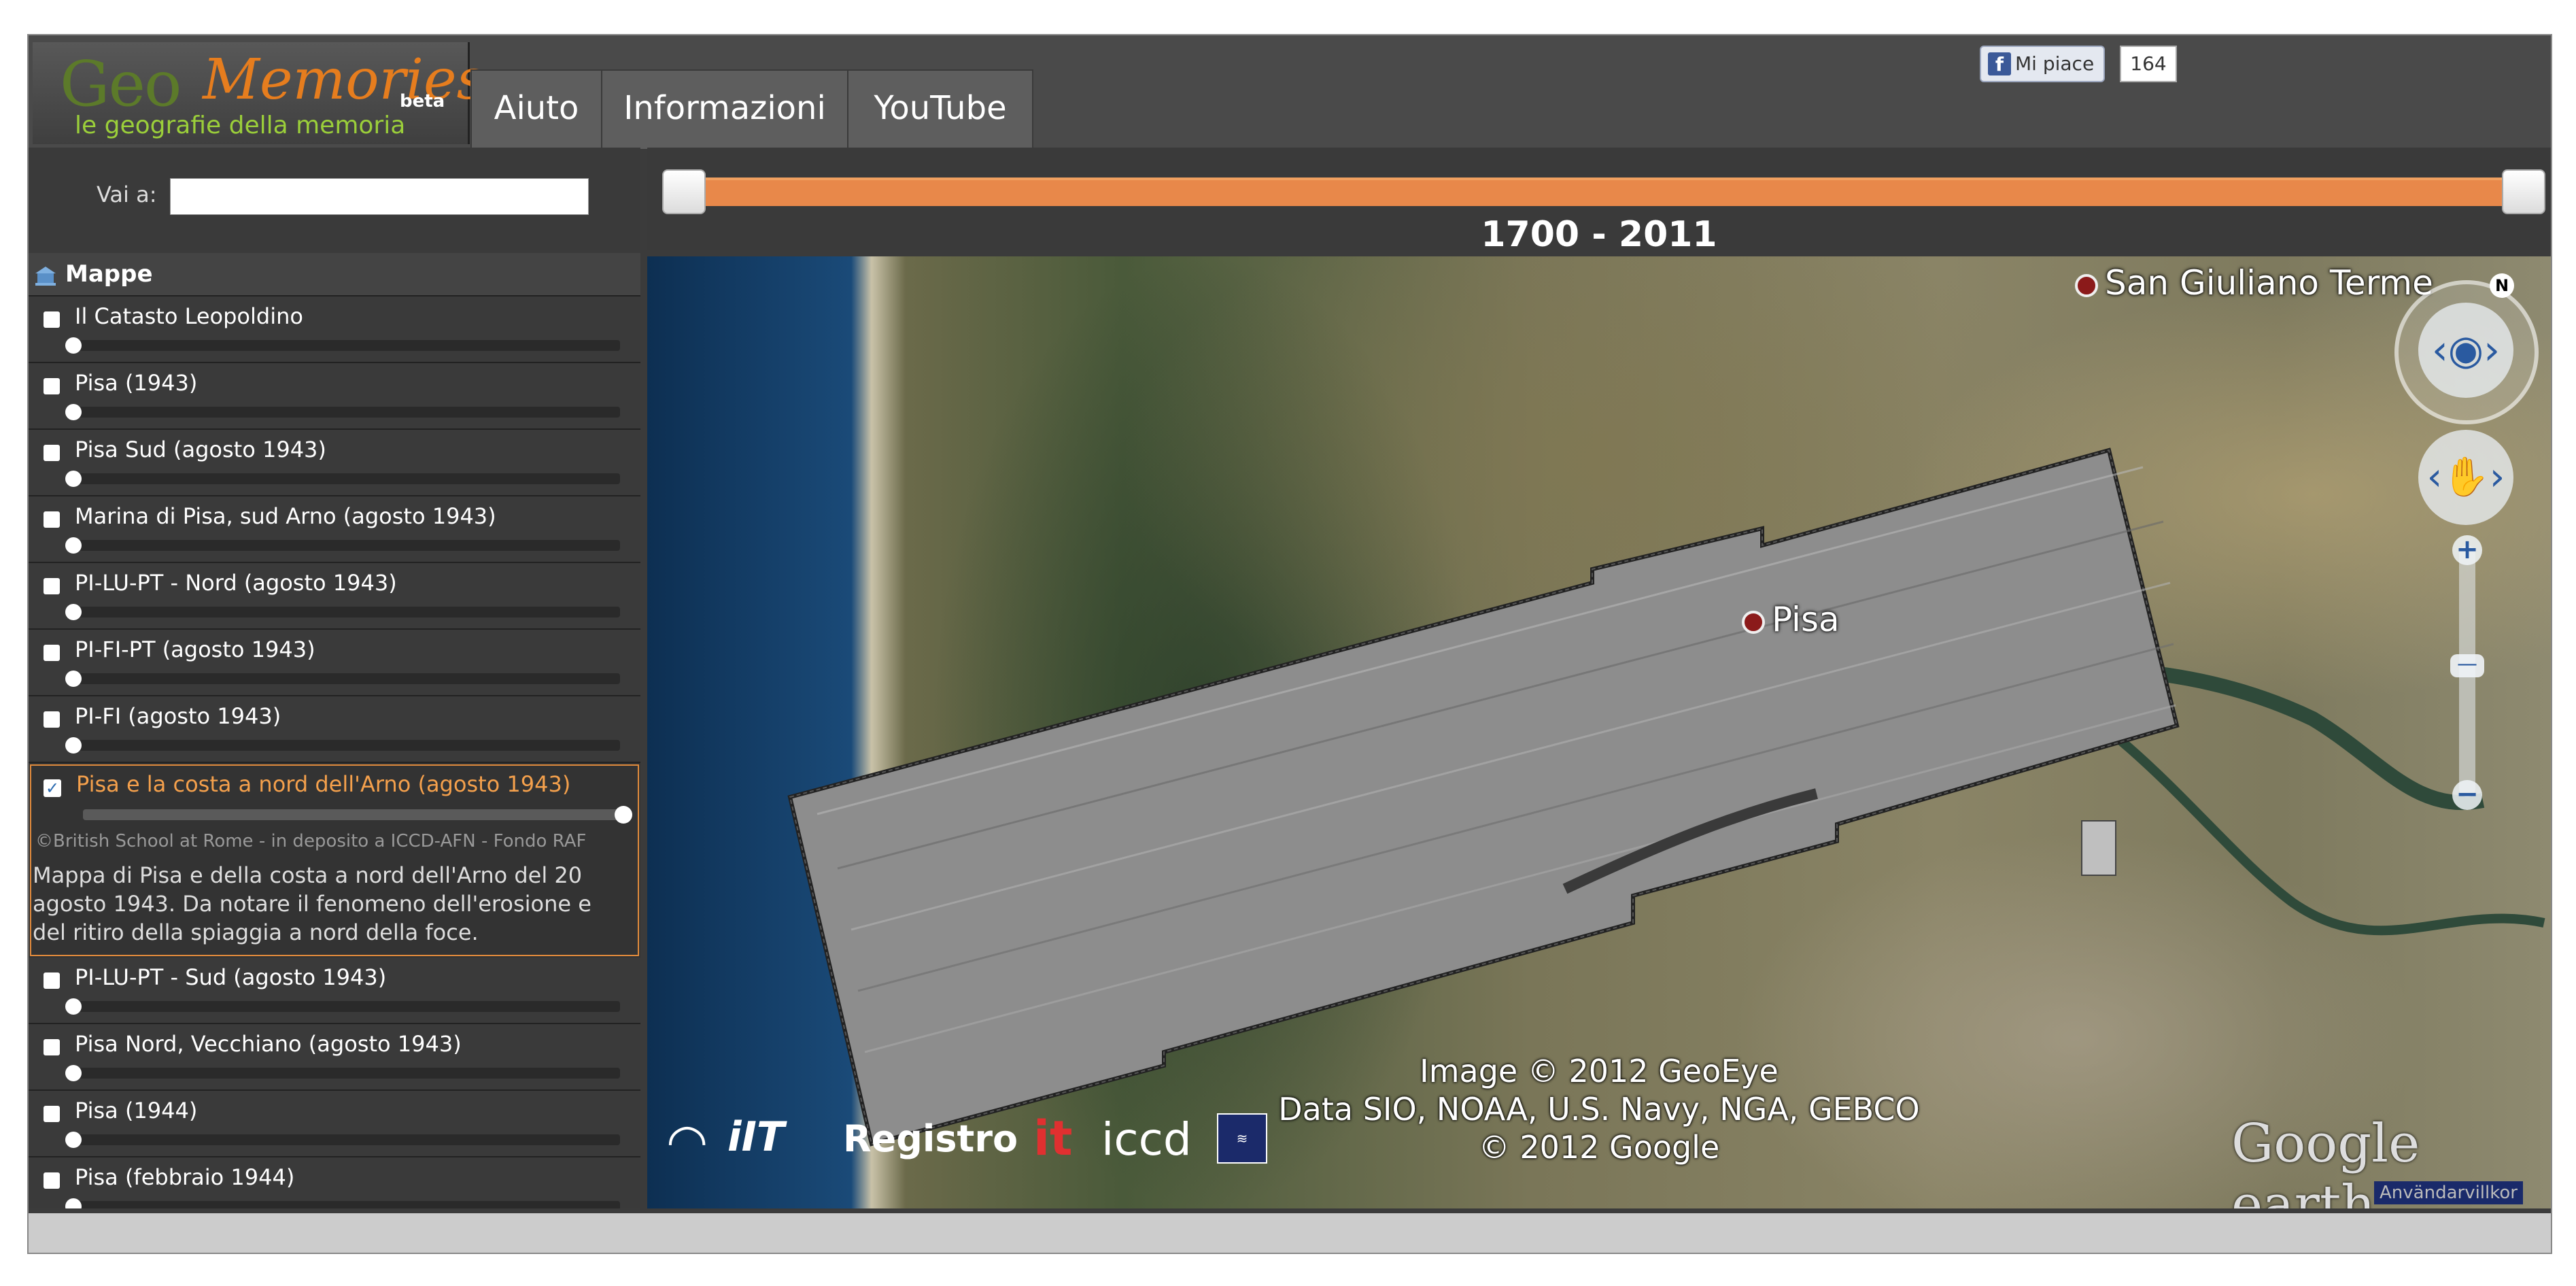 This screenshot has height=1286, width=2576. What do you see at coordinates (2465, 477) in the screenshot?
I see `move-control-hand-icon: ‹✋›` at bounding box center [2465, 477].